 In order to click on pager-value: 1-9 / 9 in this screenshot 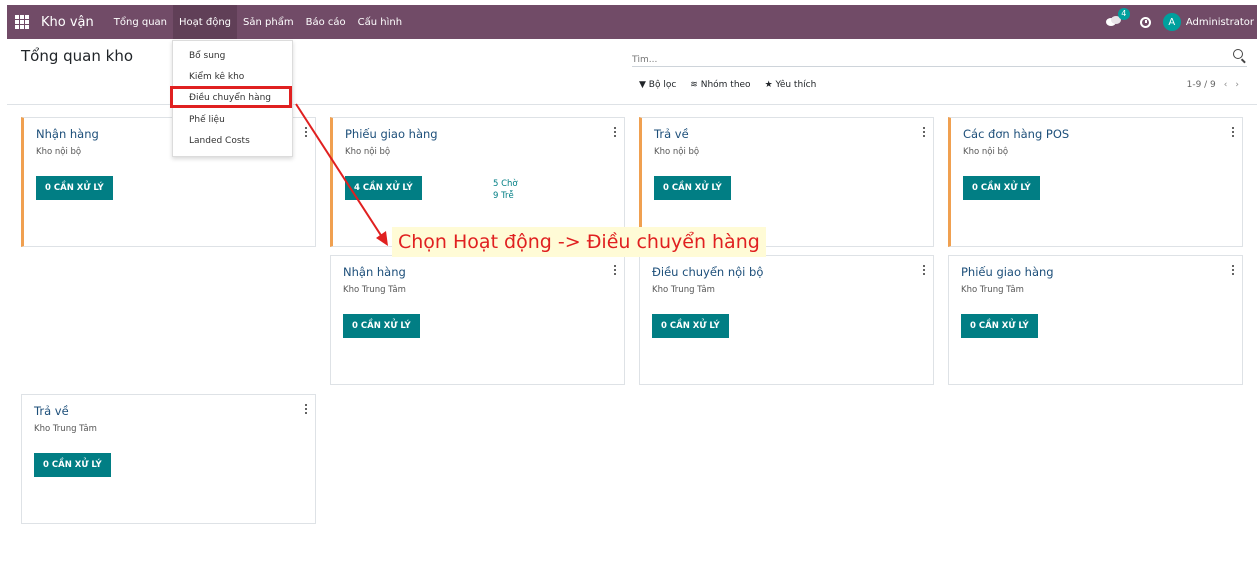, I will do `click(1201, 85)`.